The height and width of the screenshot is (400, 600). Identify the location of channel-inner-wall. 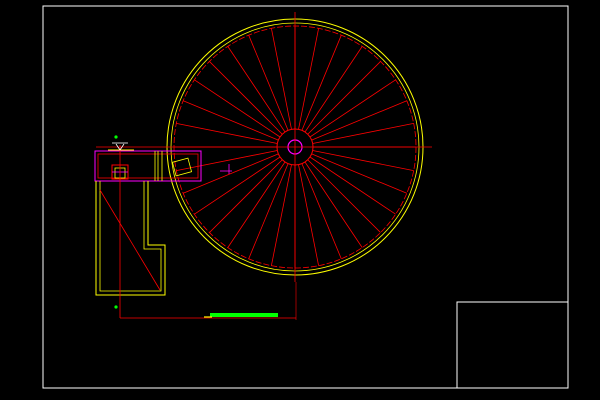
(130, 236).